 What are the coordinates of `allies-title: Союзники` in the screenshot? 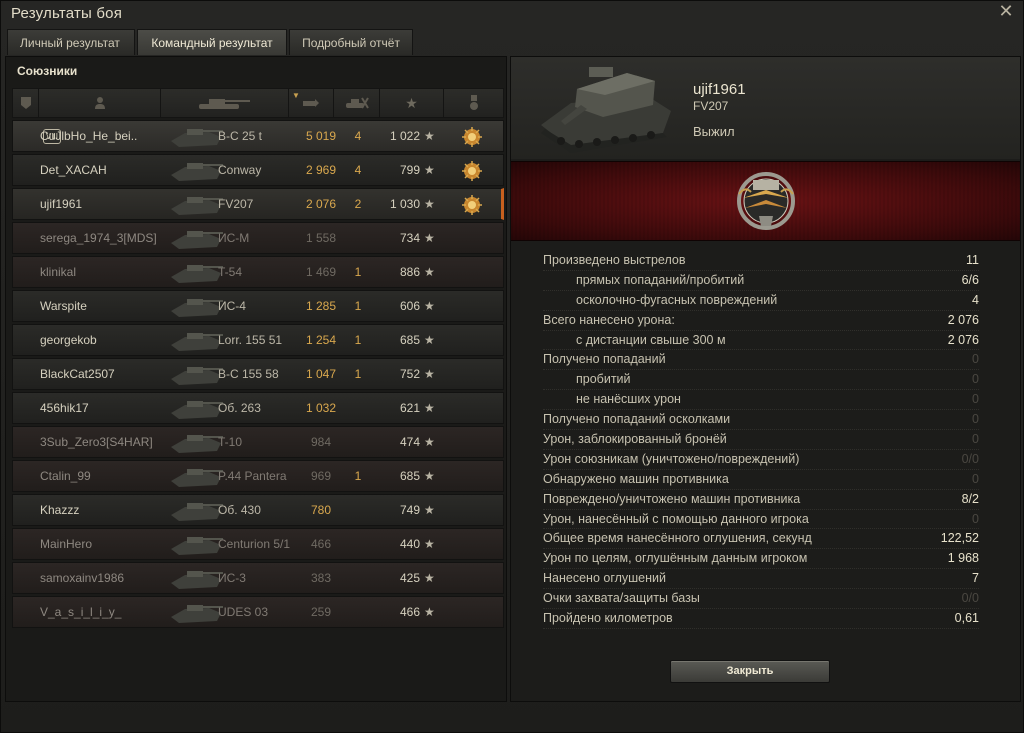 It's located at (47, 71).